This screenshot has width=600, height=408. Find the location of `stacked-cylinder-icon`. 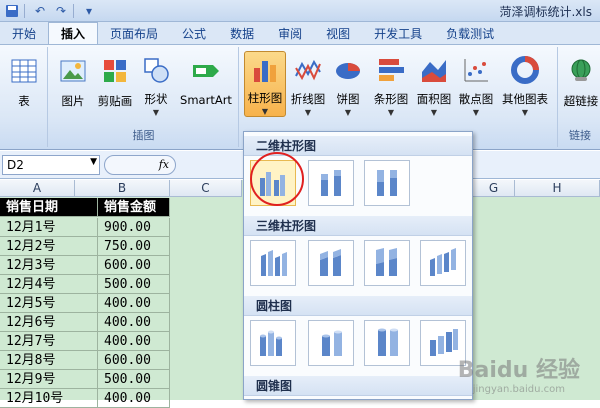

stacked-cylinder-icon is located at coordinates (332, 343).